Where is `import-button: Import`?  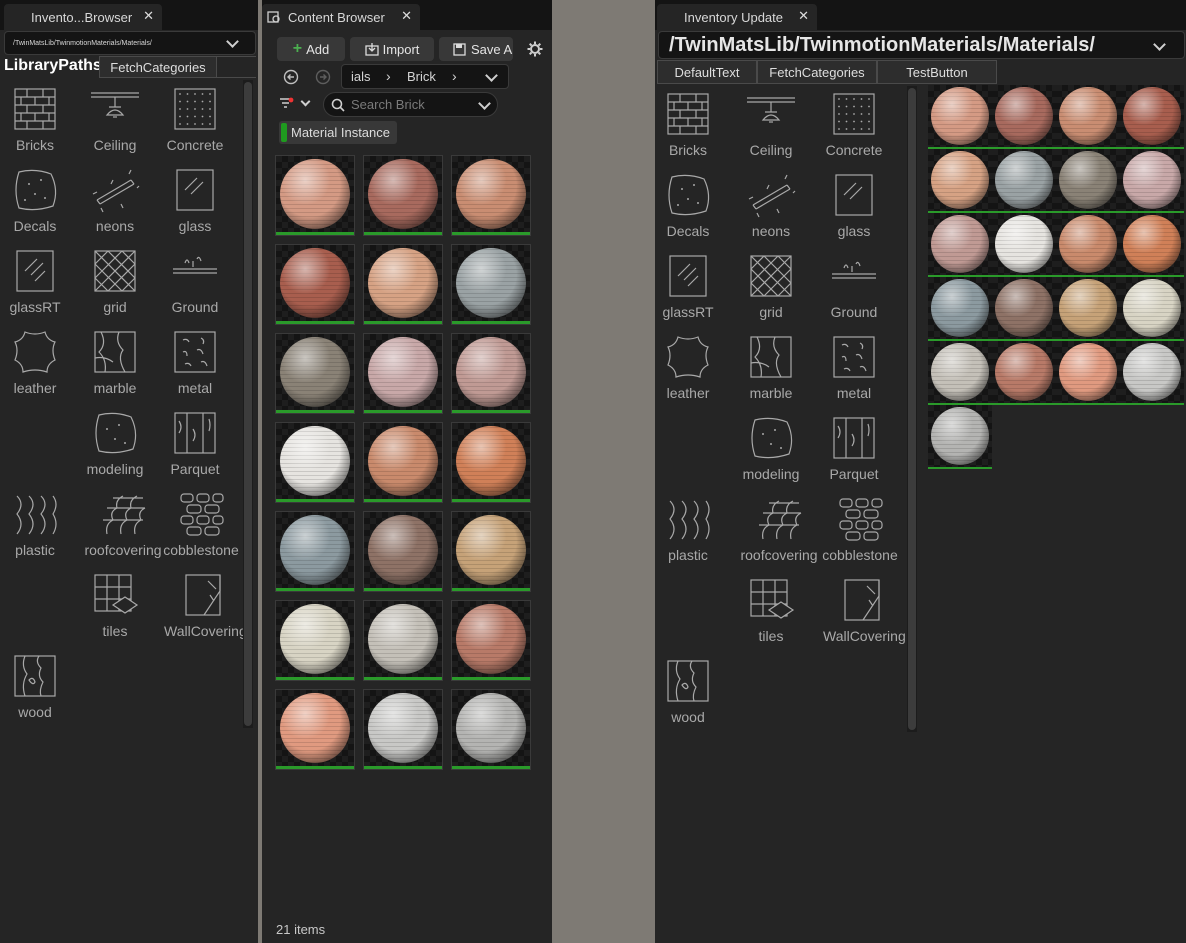
import-button: Import is located at coordinates (392, 49).